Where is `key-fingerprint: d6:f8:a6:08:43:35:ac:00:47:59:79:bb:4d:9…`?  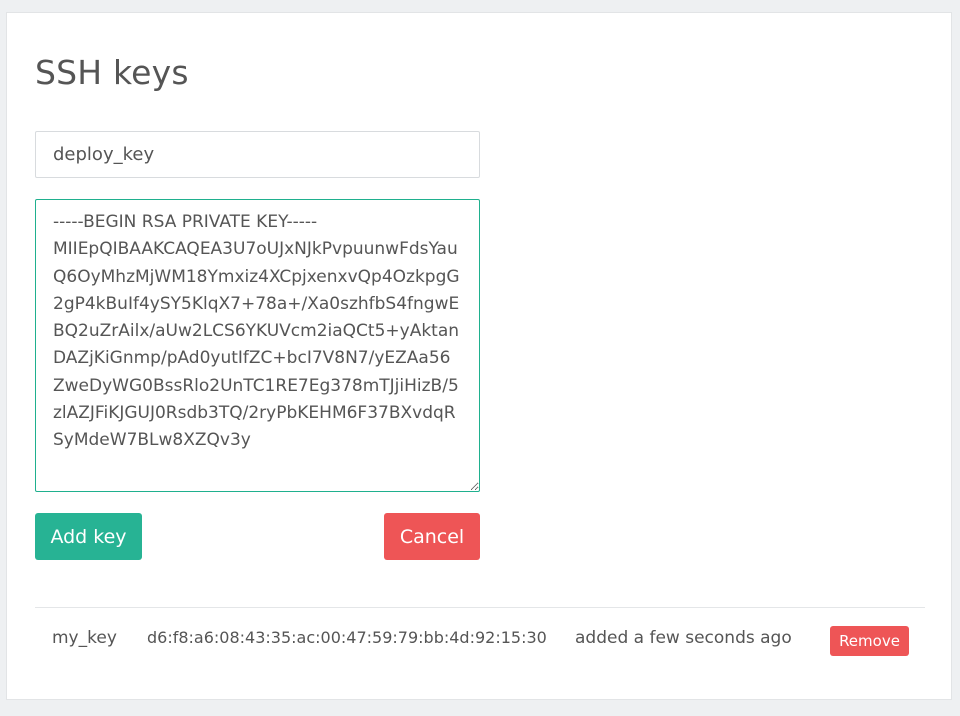
key-fingerprint: d6:f8:a6:08:43:35:ac:00:47:59:79:bb:4d:9… is located at coordinates (347, 637).